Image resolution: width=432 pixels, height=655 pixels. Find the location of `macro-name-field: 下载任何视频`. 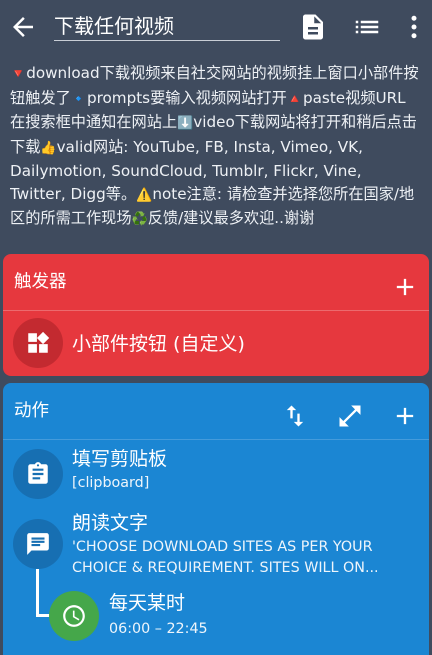

macro-name-field: 下载任何视频 is located at coordinates (167, 26).